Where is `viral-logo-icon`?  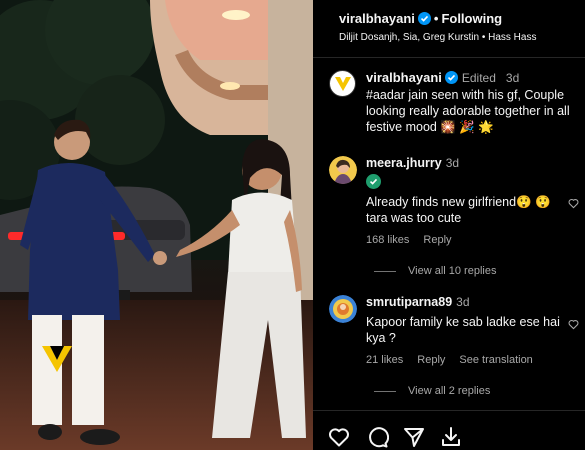
viral-logo-icon is located at coordinates (343, 84).